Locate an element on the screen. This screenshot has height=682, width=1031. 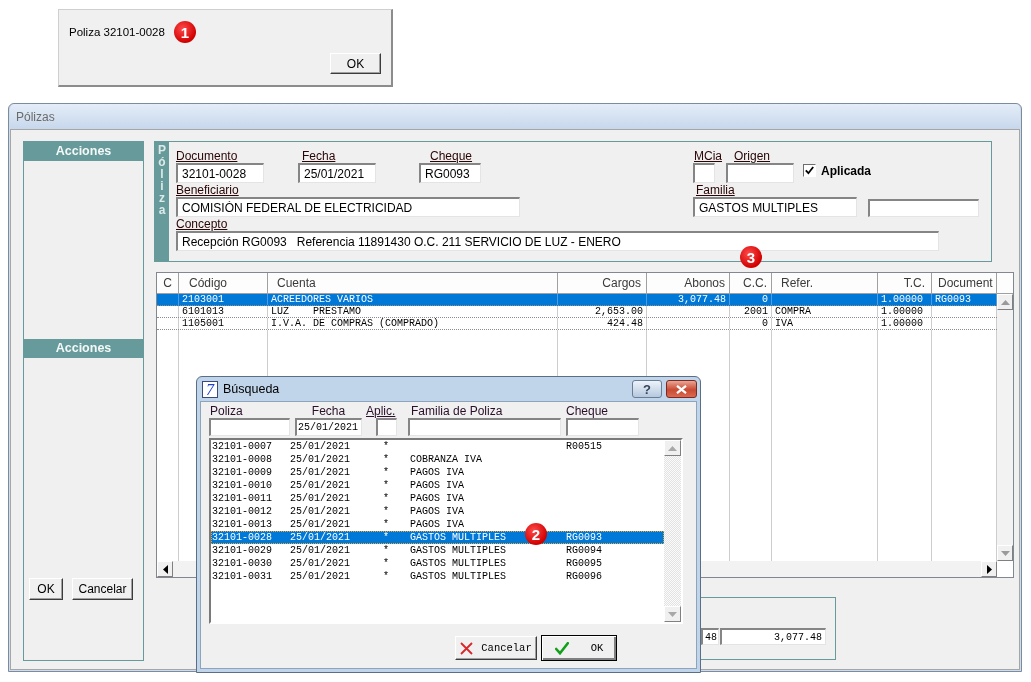
list-cell: RG0093 is located at coordinates (584, 537).